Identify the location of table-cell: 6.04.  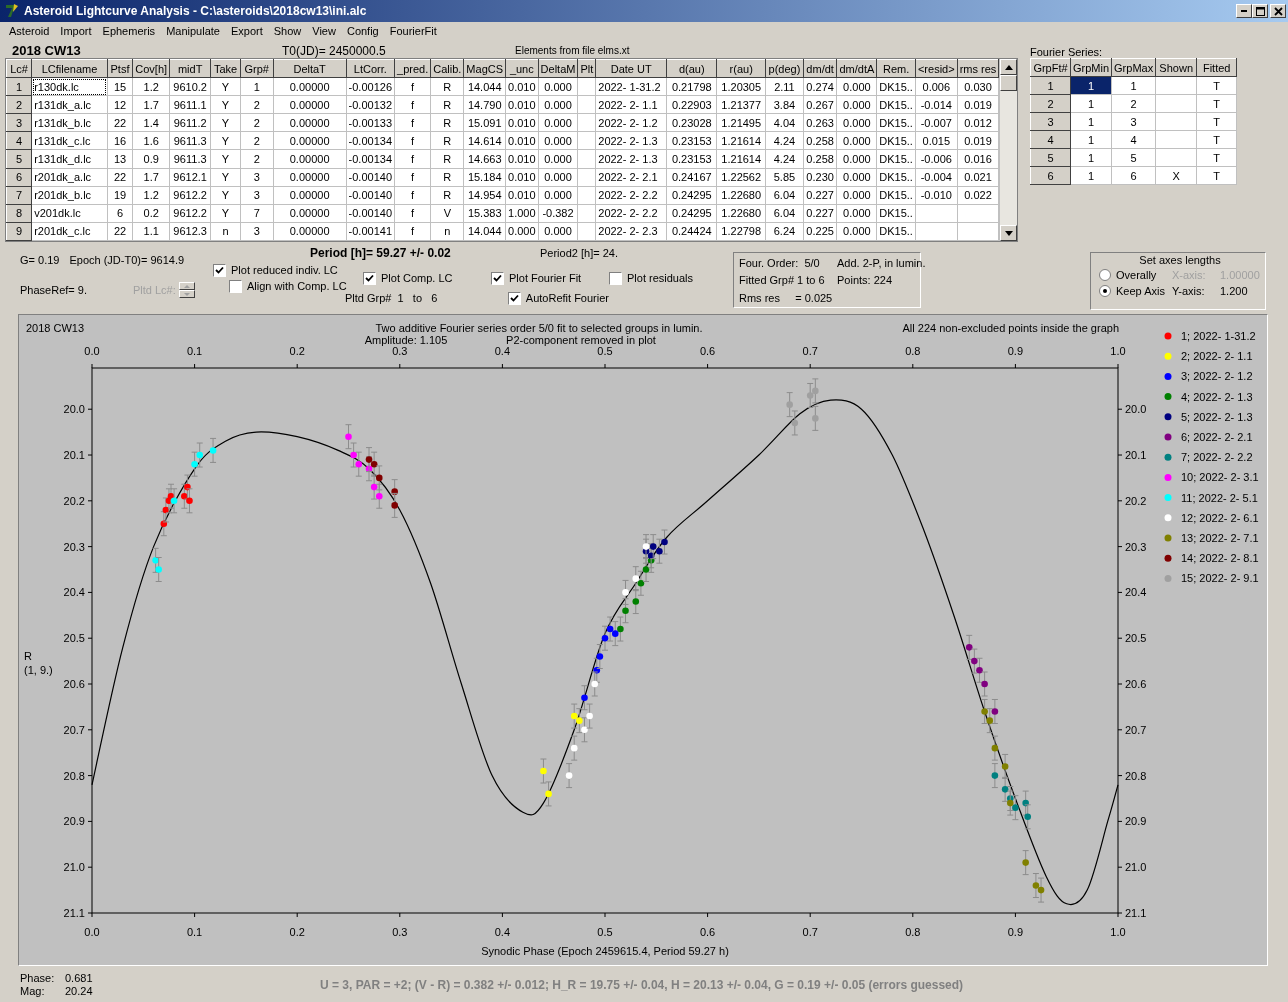
(784, 213).